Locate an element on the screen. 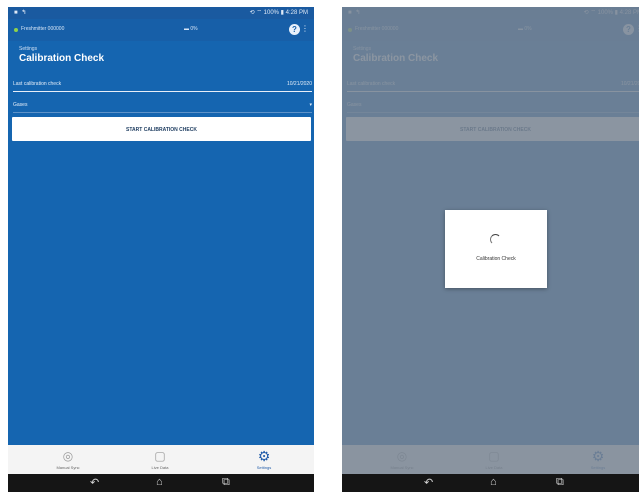  settings-icon: ⚙ is located at coordinates (264, 456).